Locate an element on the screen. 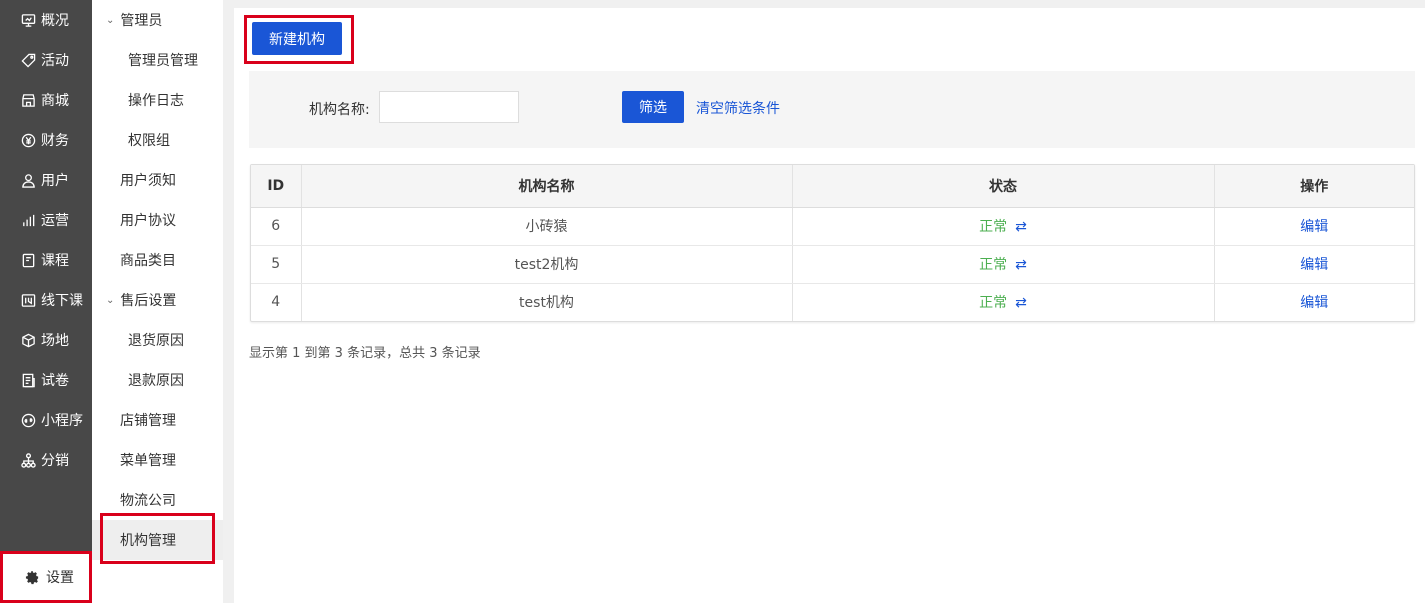 The height and width of the screenshot is (603, 1425). nav-label: 分销 is located at coordinates (55, 461).